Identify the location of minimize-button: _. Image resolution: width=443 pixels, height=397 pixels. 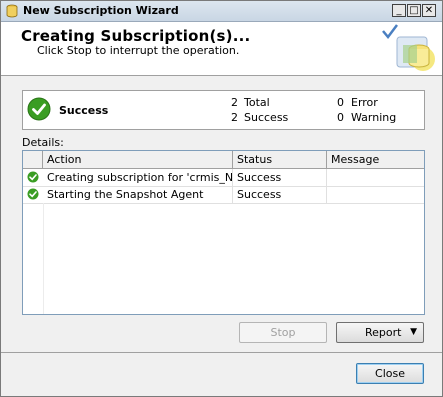
(399, 10).